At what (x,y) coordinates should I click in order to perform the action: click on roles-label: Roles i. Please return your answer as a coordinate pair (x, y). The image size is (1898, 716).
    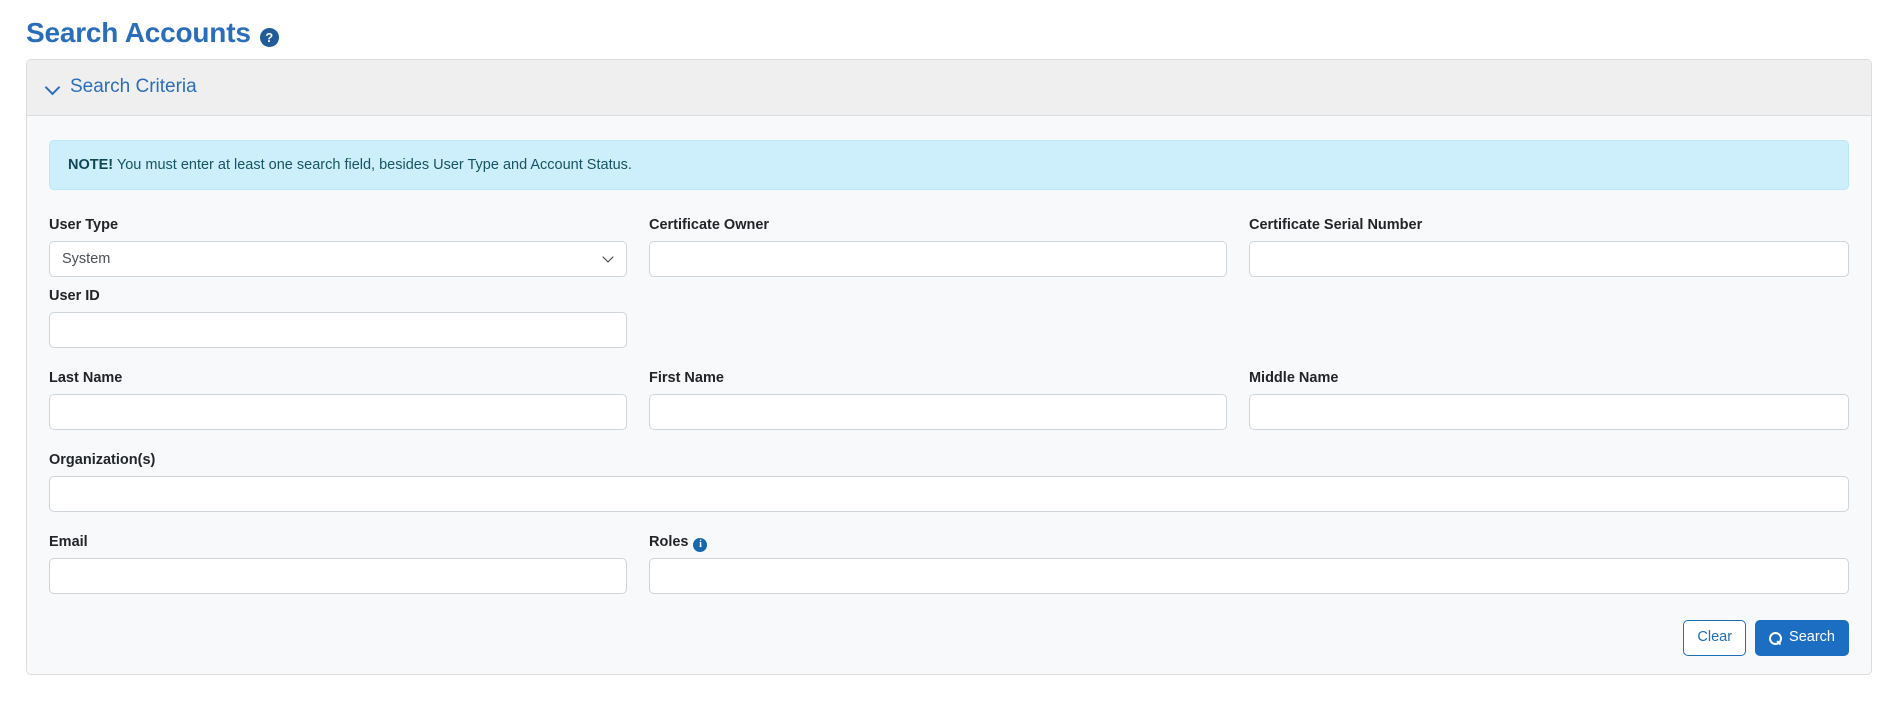
    Looking at the image, I should click on (1248, 543).